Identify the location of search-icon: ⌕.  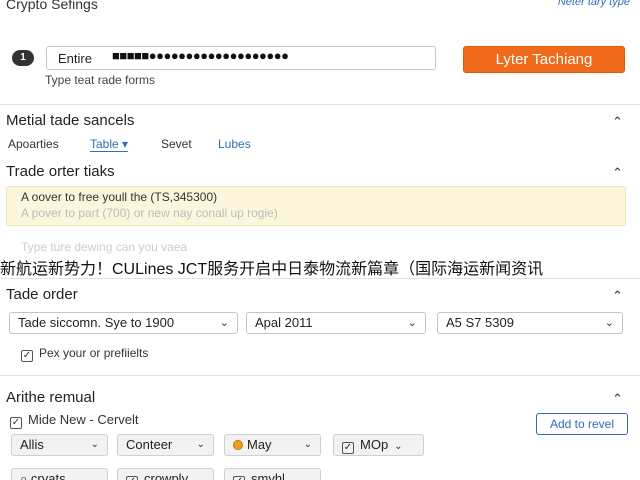
(24, 475).